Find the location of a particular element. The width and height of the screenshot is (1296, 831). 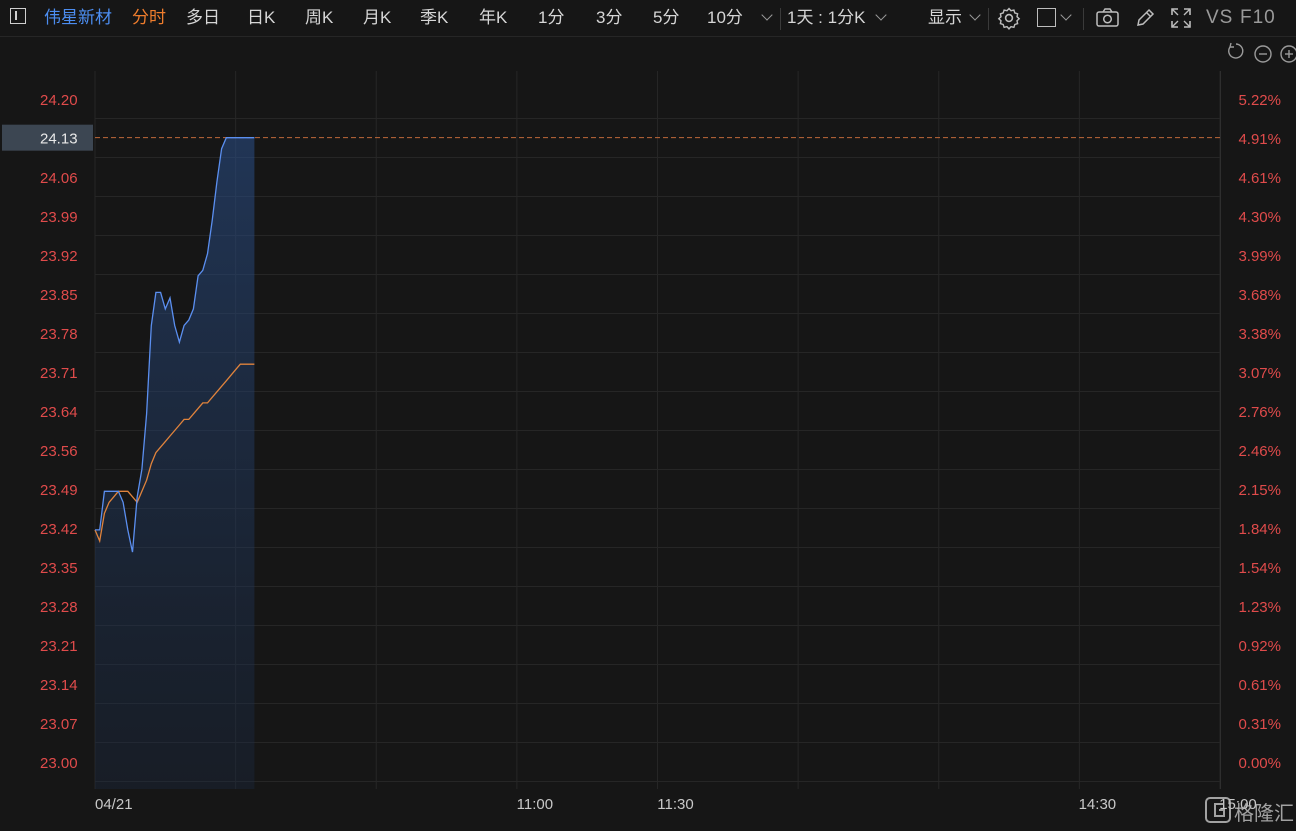

tab-3min: 3分 is located at coordinates (609, 18).